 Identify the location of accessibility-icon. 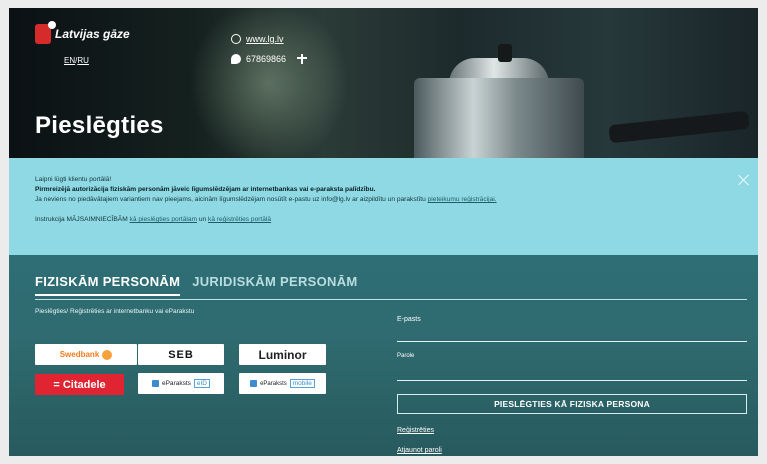
(302, 59).